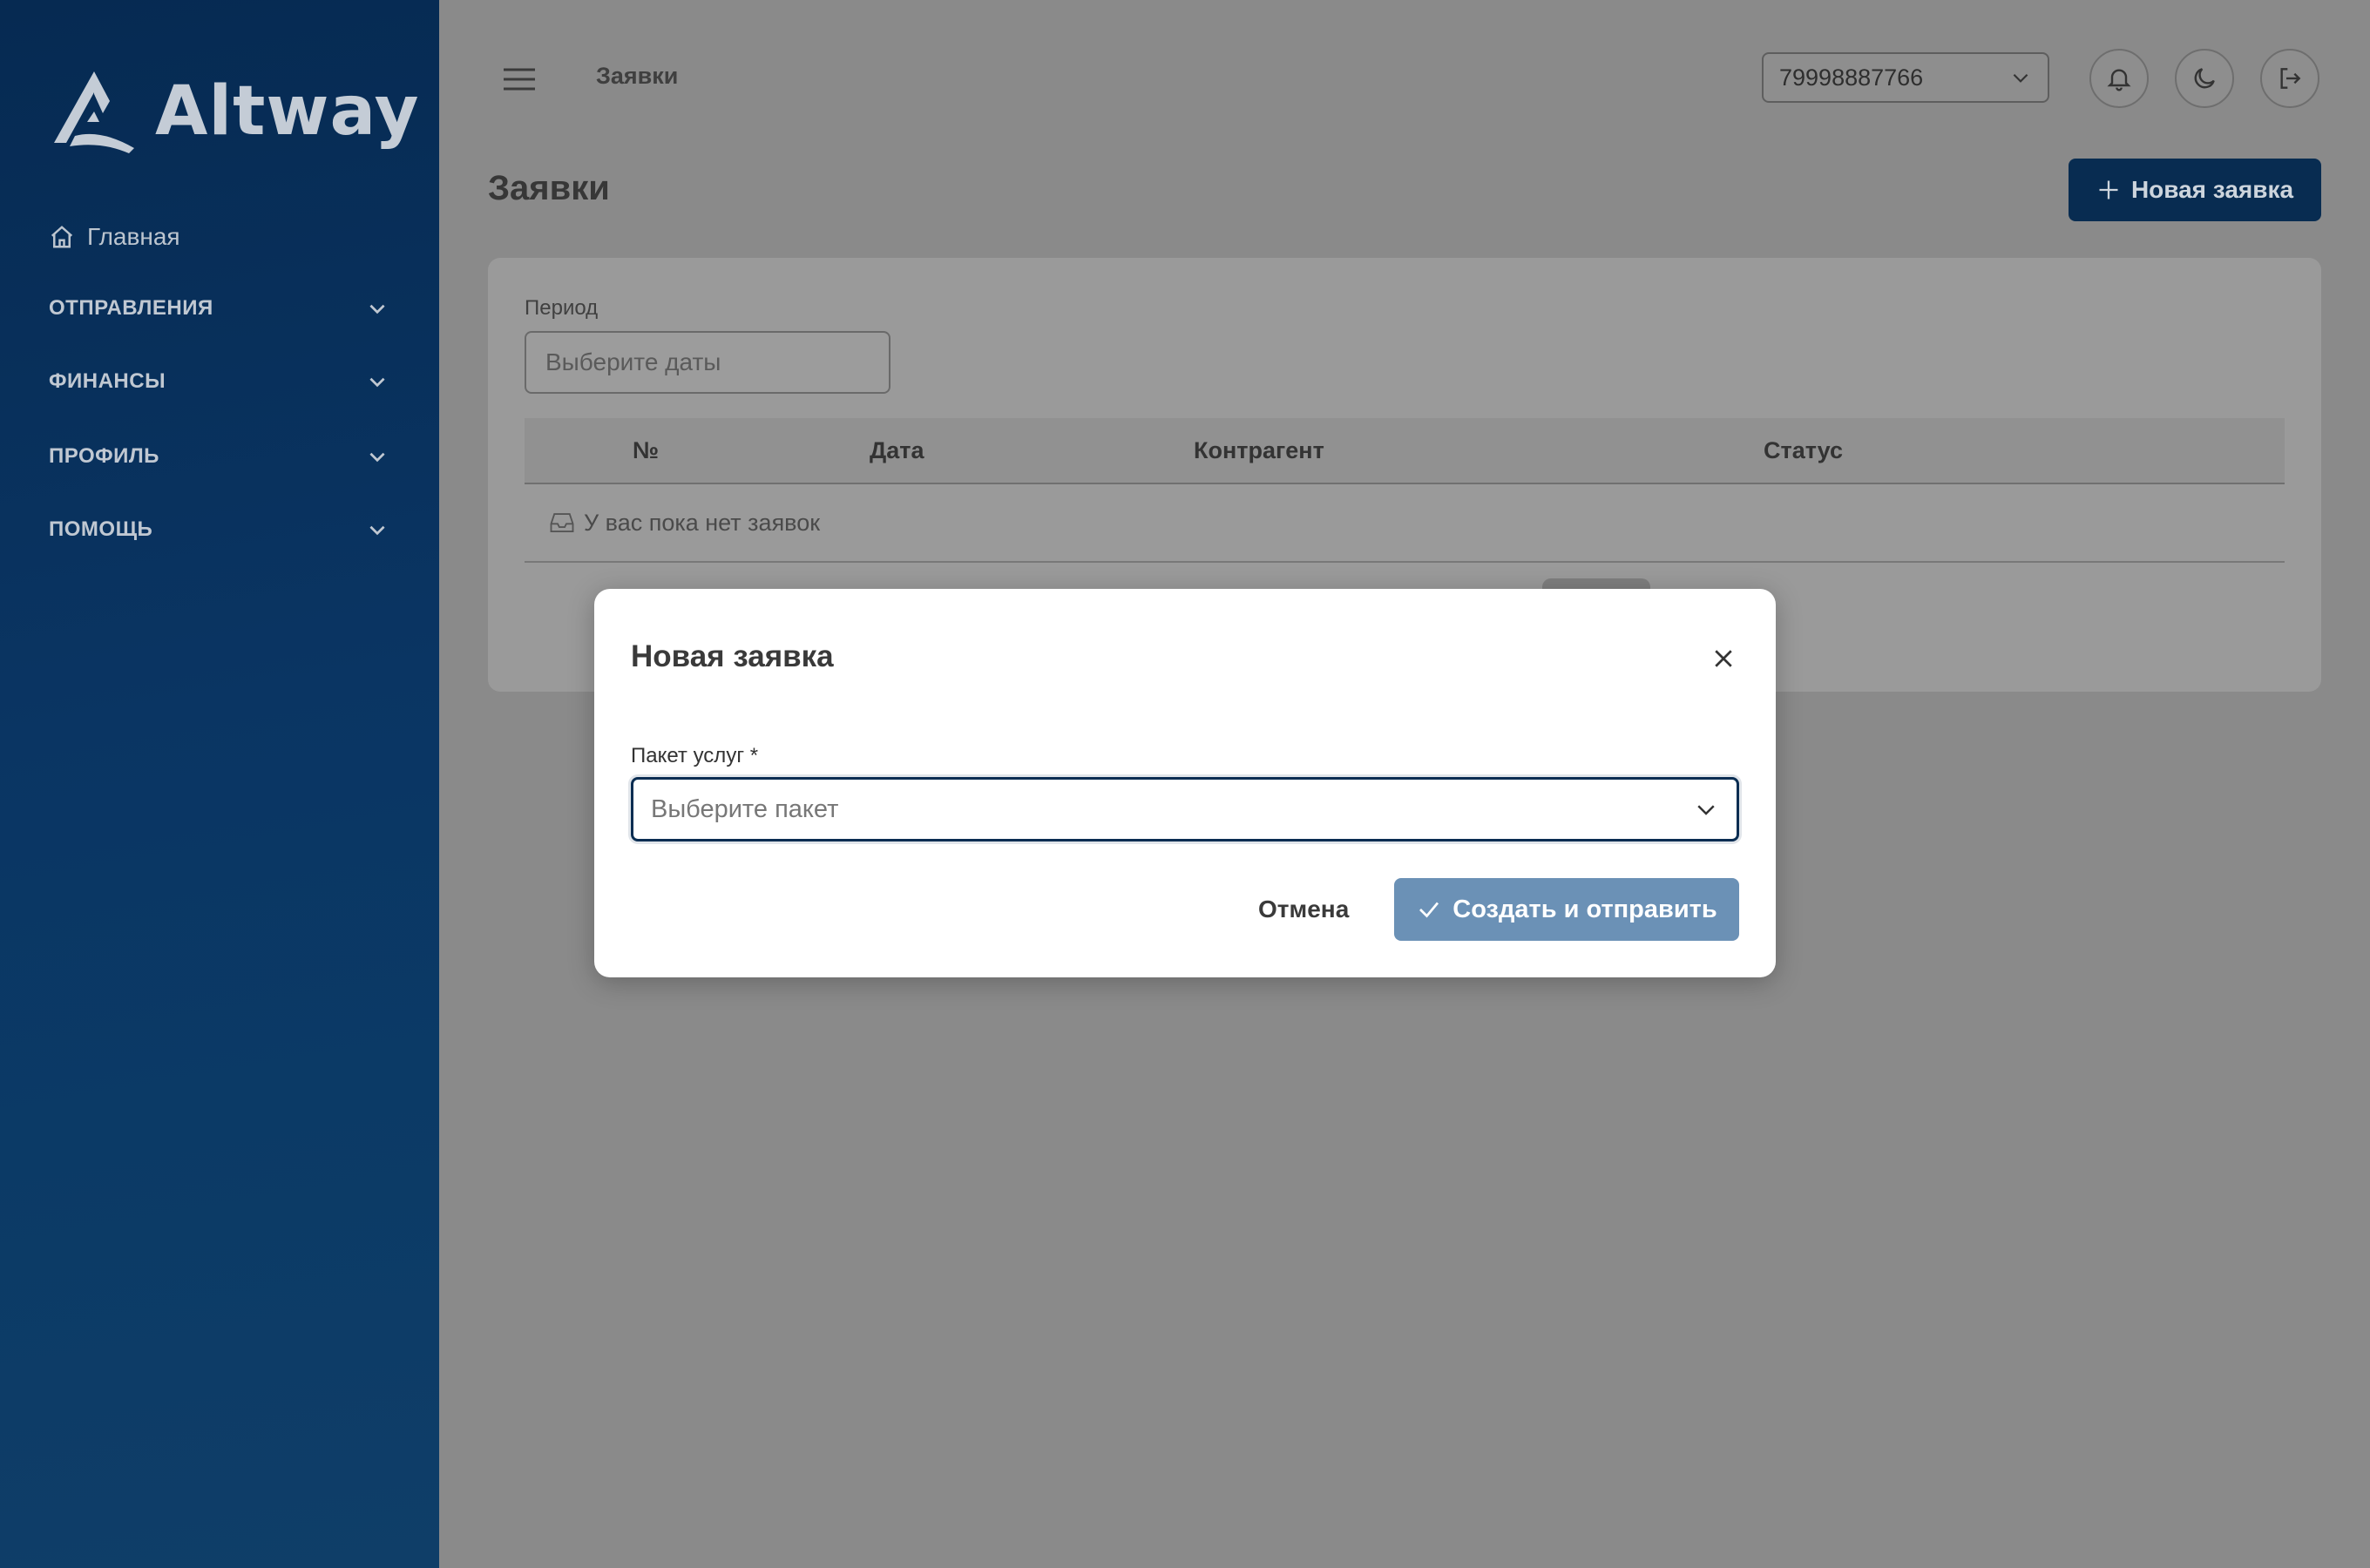 This screenshot has width=2370, height=1568. I want to click on inbox-icon, so click(562, 522).